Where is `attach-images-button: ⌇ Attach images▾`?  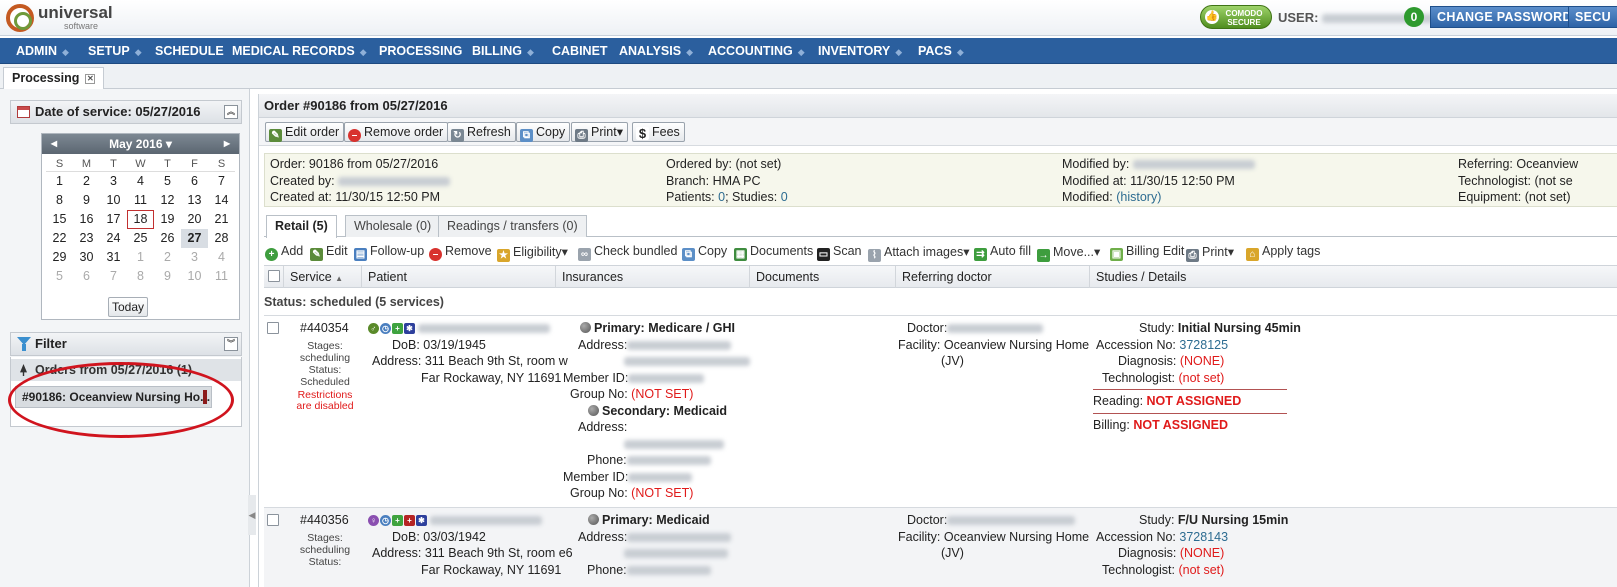 attach-images-button: ⌇ Attach images▾ is located at coordinates (919, 253).